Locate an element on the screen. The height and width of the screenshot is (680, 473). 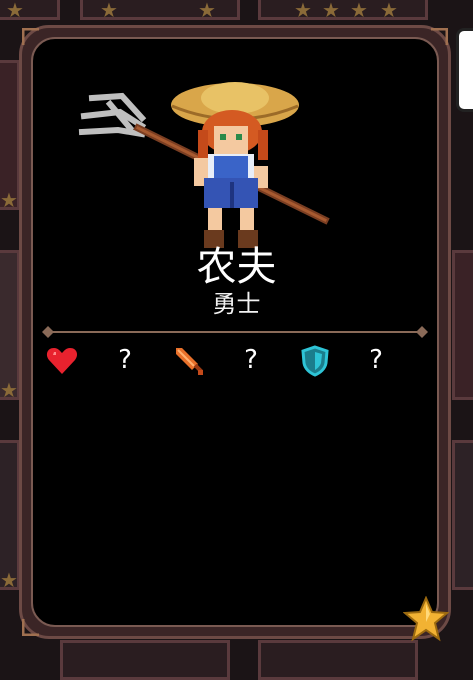
sword-icon is located at coordinates (189, 361).